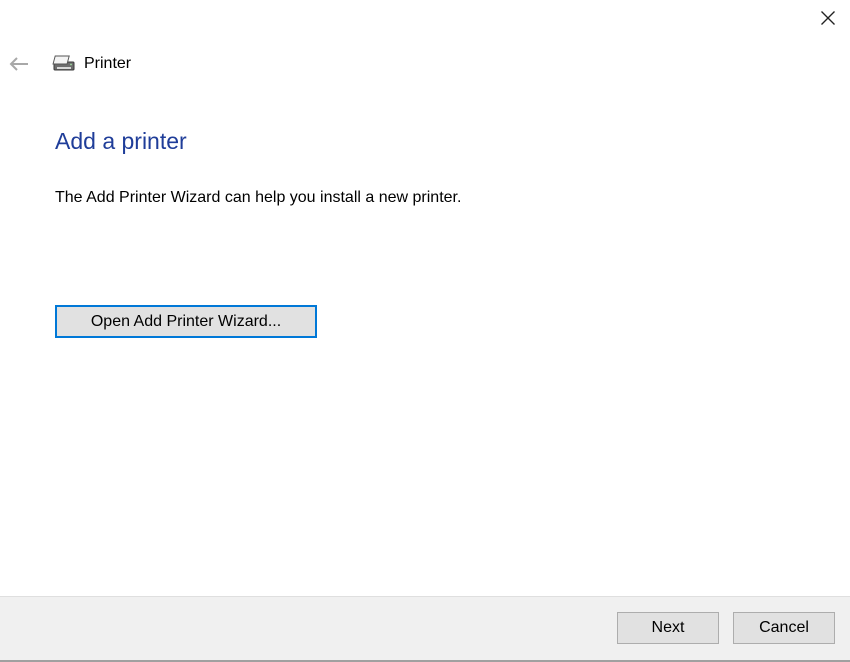 This screenshot has width=850, height=662. I want to click on back-button, so click(19, 64).